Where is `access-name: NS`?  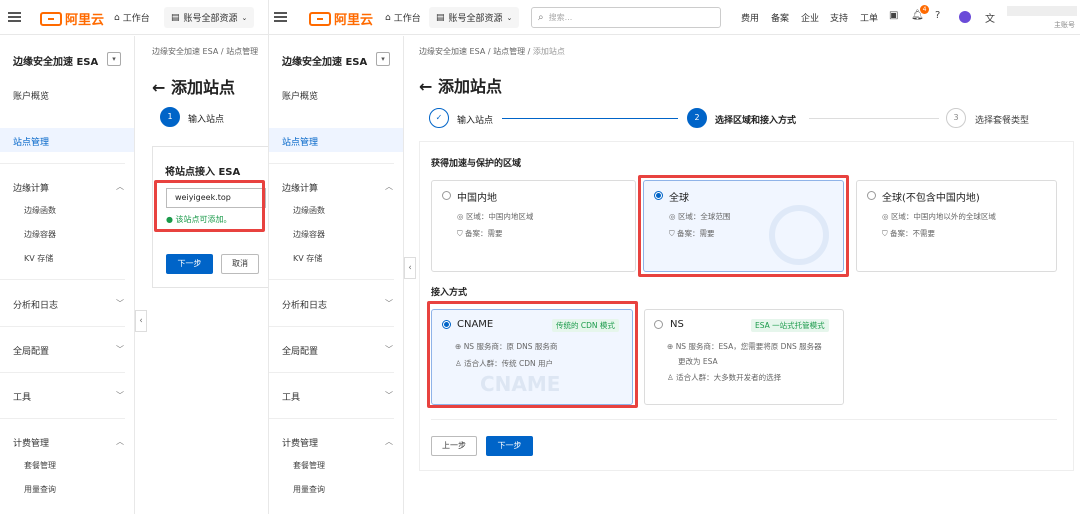 access-name: NS is located at coordinates (677, 324).